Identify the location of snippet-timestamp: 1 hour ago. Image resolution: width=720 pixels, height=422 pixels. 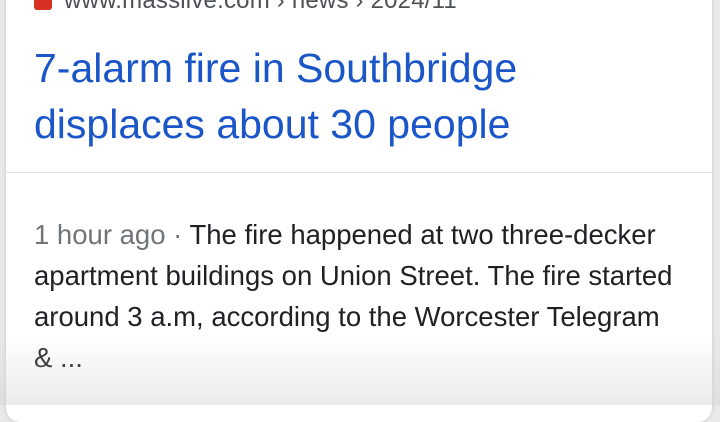
(100, 234).